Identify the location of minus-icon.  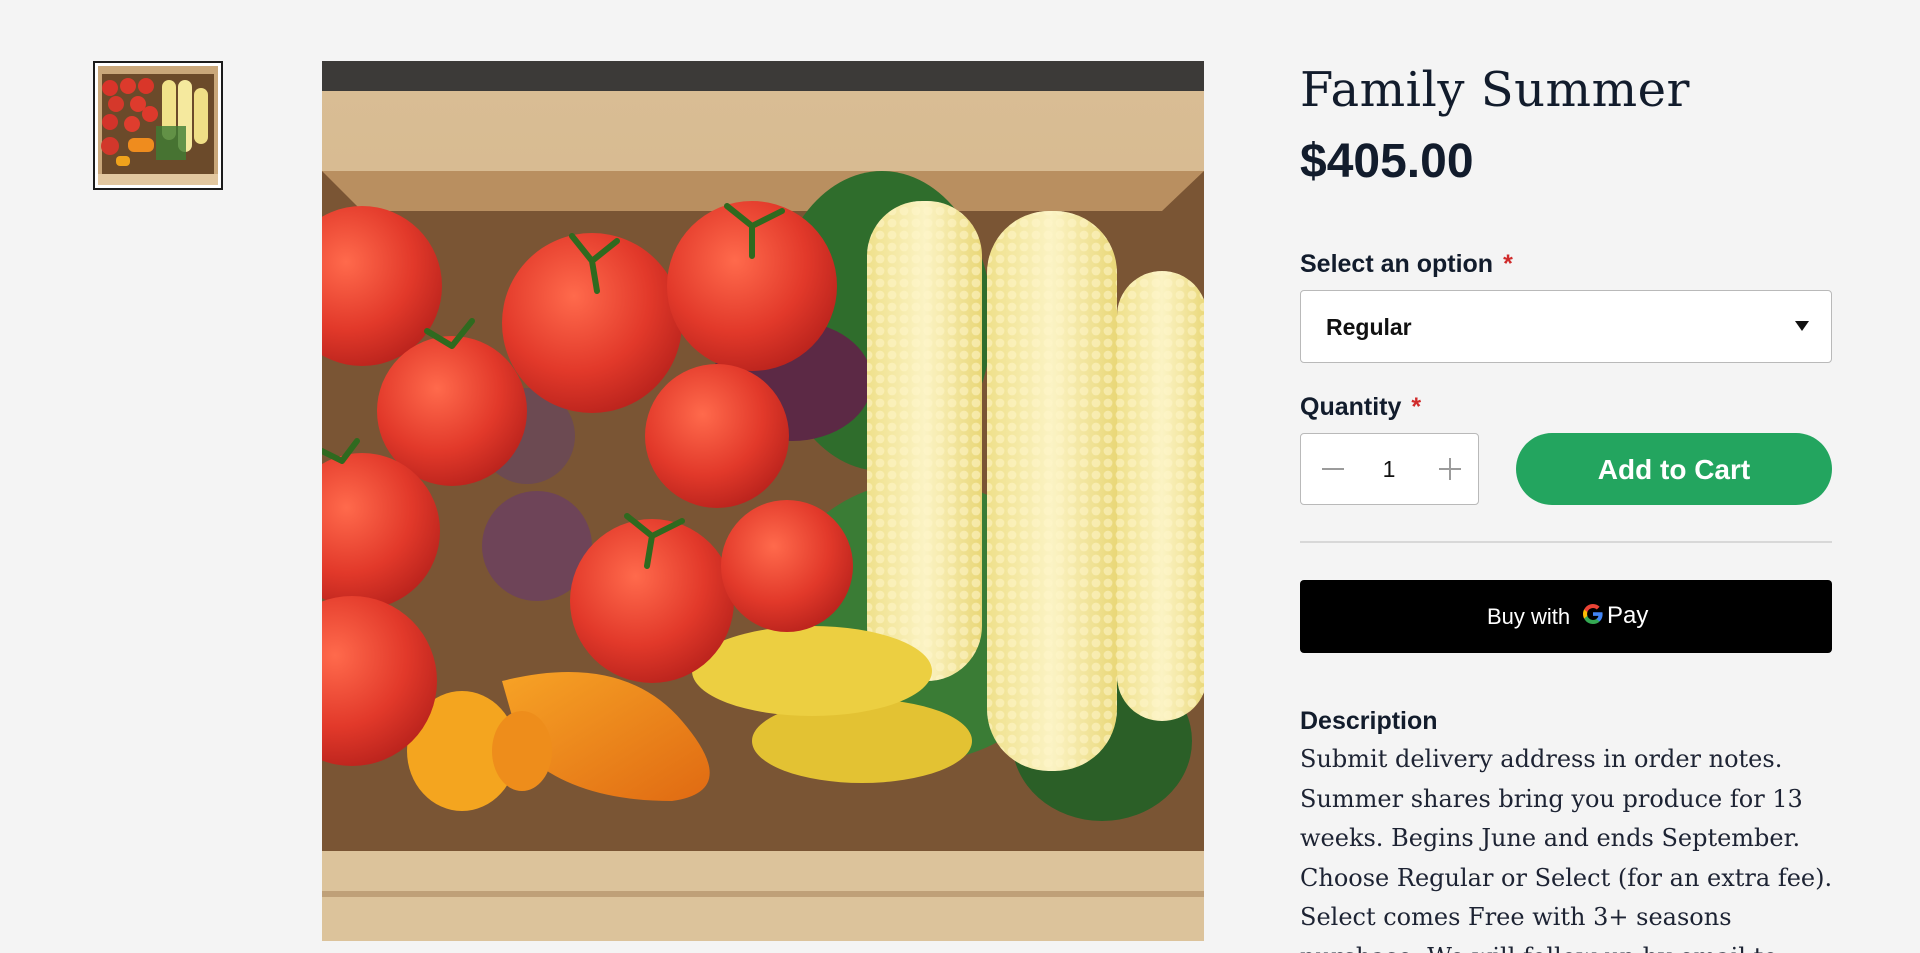
(1331, 468).